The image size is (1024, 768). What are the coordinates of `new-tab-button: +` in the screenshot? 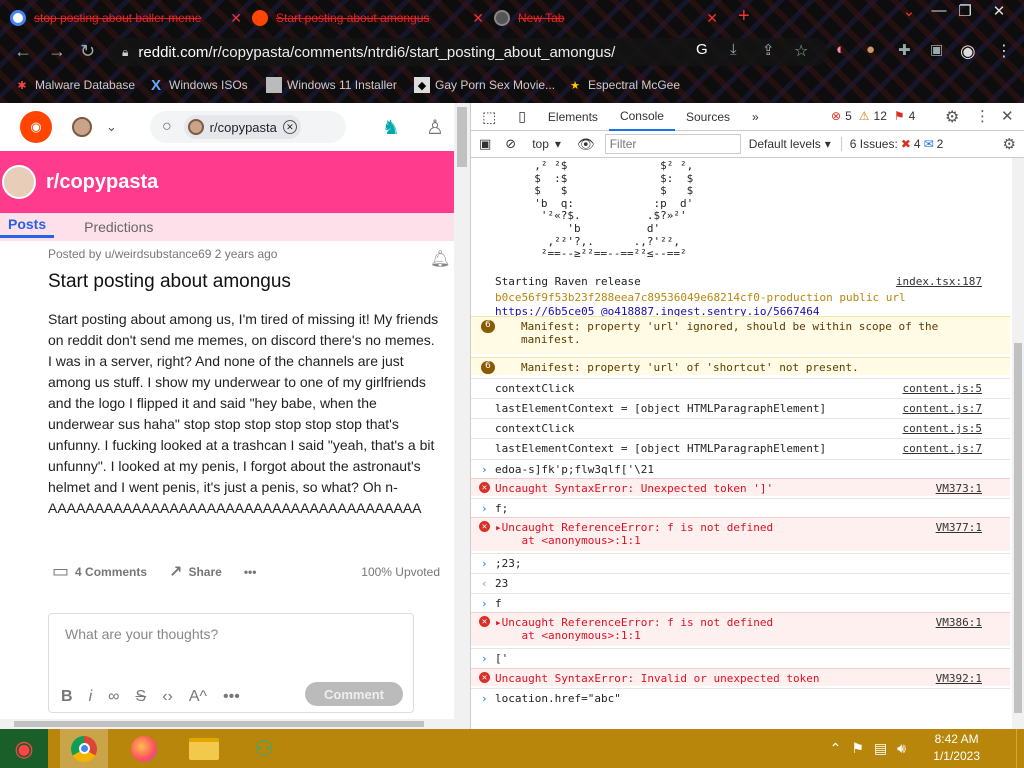 It's located at (744, 16).